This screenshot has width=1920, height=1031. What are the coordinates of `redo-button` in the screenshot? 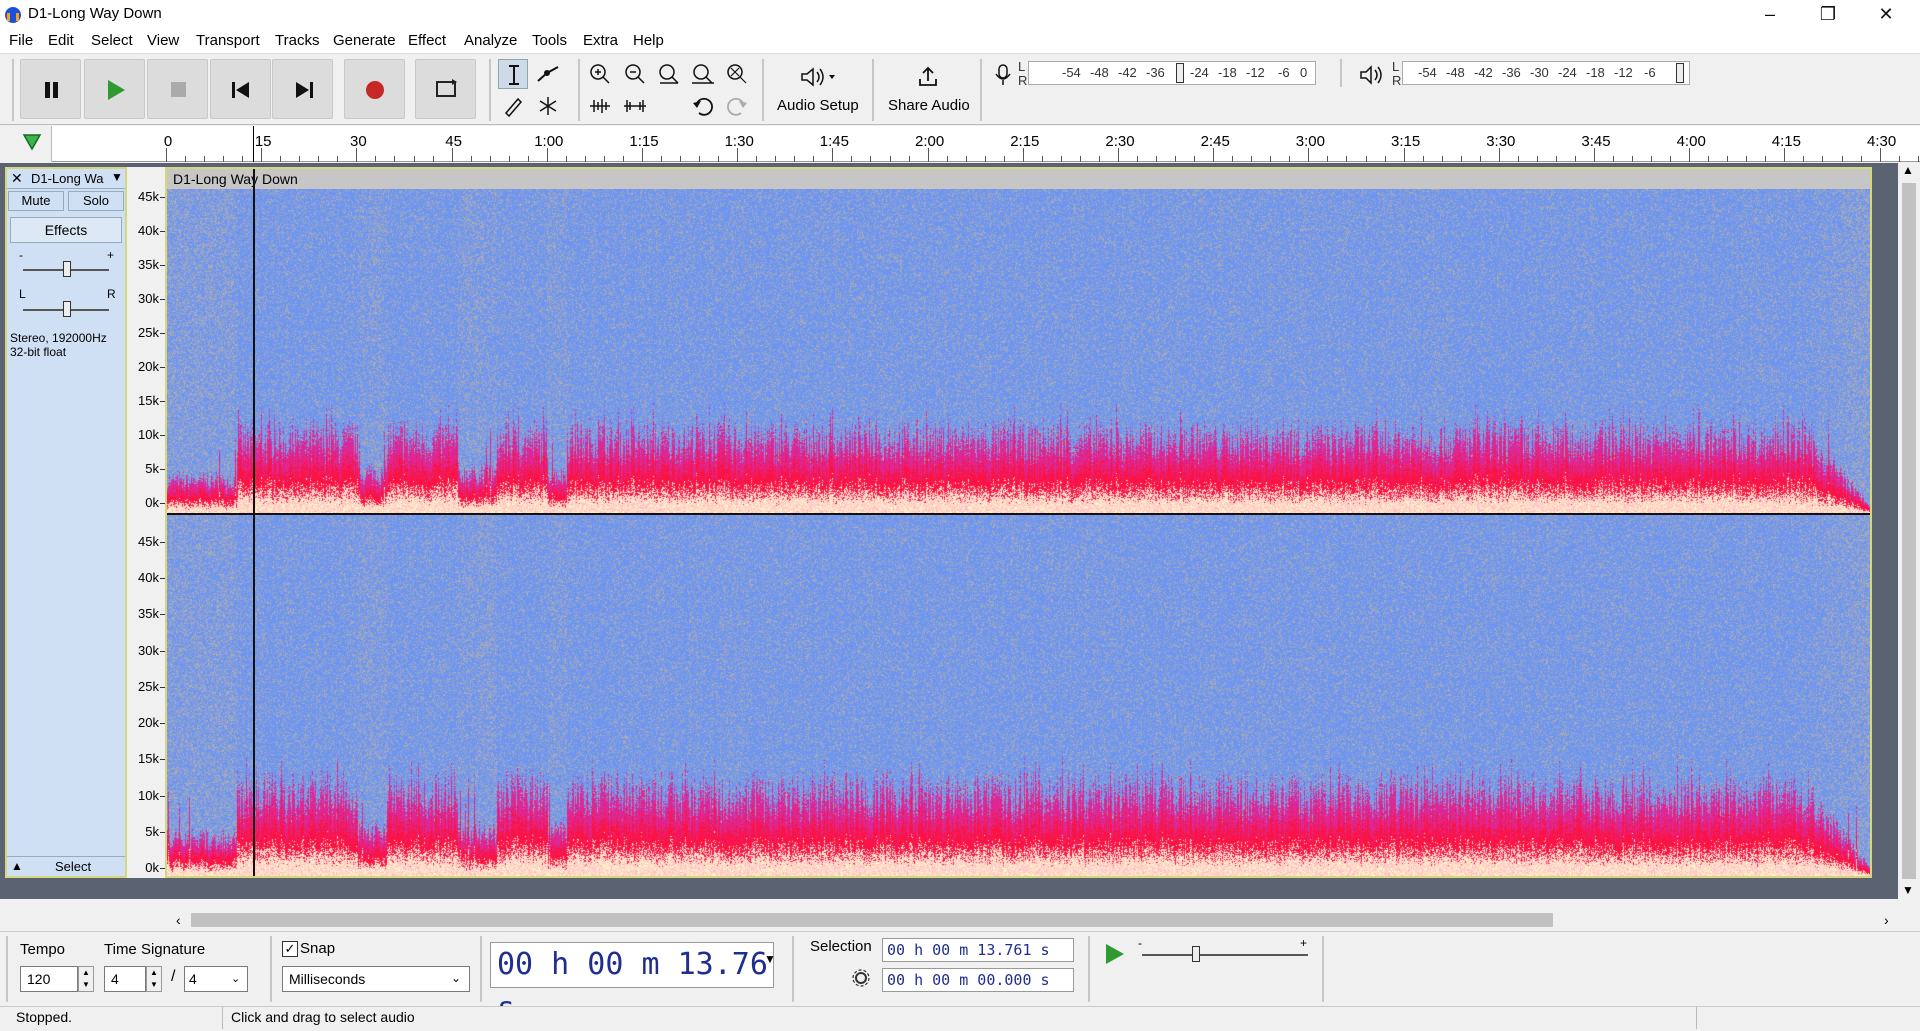 It's located at (737, 106).